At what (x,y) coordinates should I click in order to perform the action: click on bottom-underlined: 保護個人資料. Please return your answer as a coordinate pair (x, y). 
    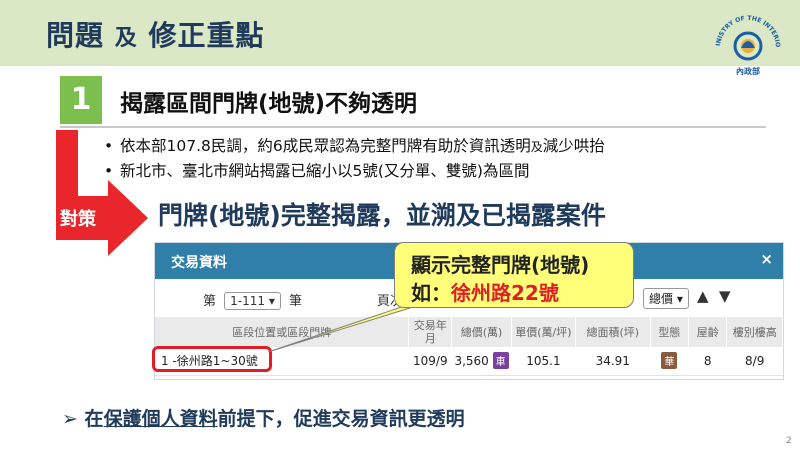
    Looking at the image, I should click on (160, 419).